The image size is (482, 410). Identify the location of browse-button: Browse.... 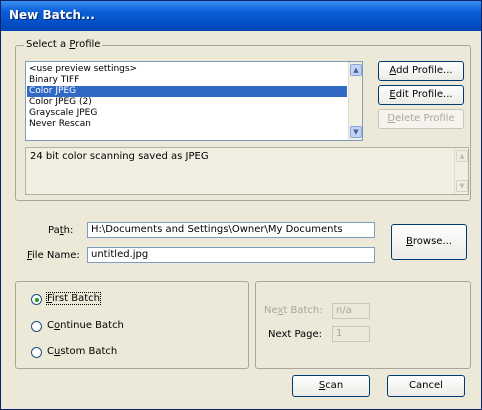
(429, 242).